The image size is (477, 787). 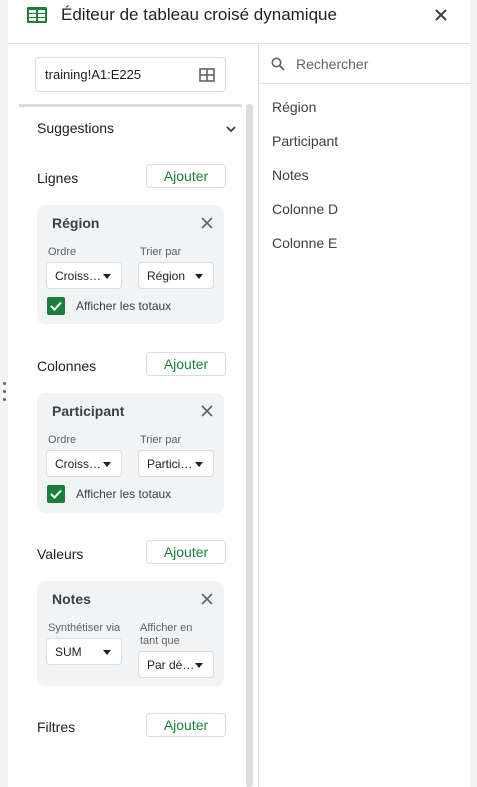 I want to click on columns-section-label: Colonnes, so click(x=67, y=366).